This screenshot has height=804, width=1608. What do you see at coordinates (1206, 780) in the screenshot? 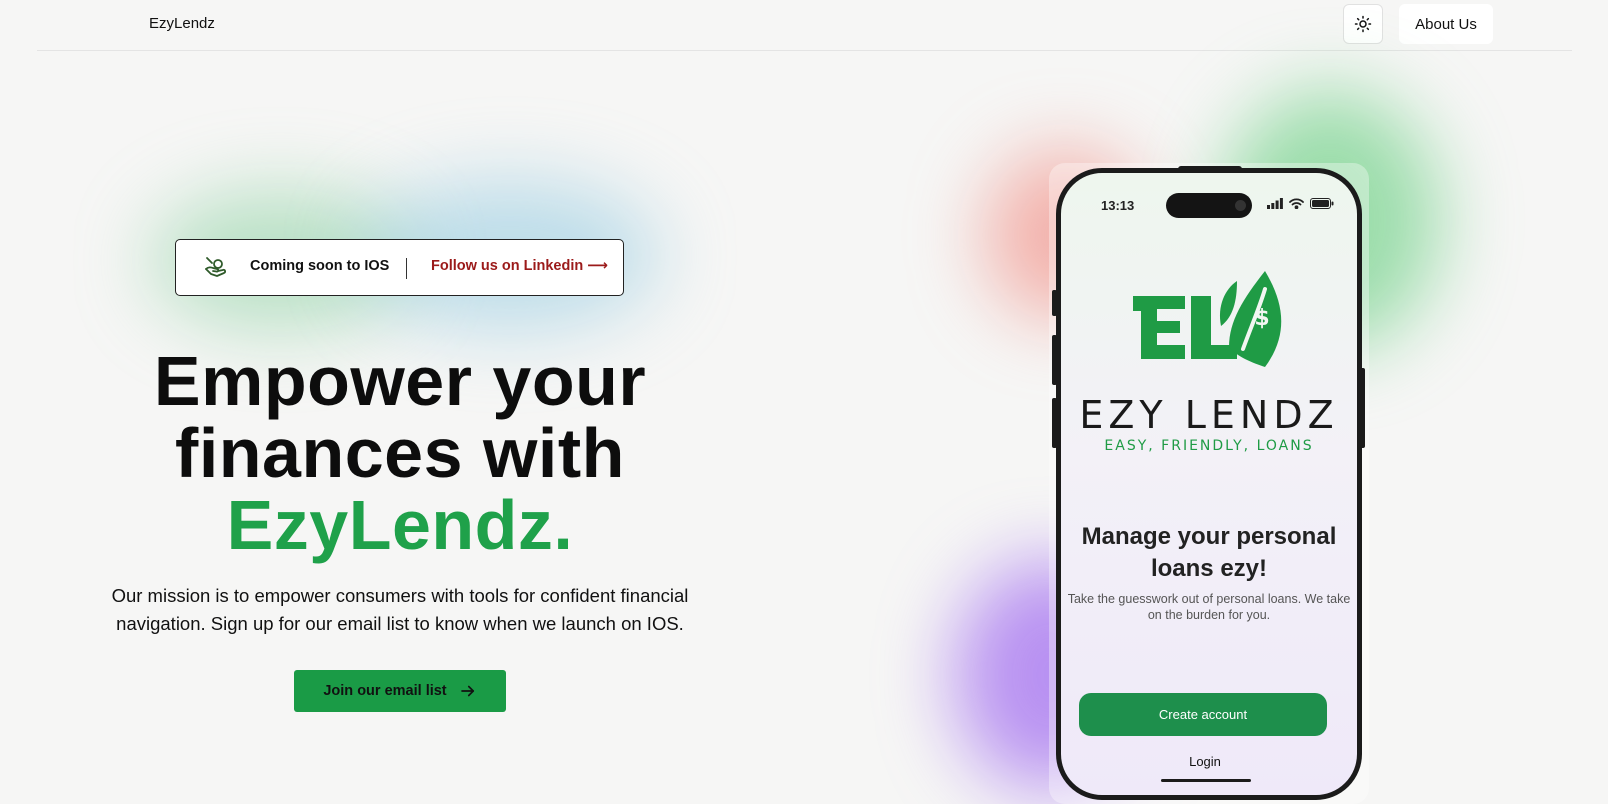
I see `home-indicator` at bounding box center [1206, 780].